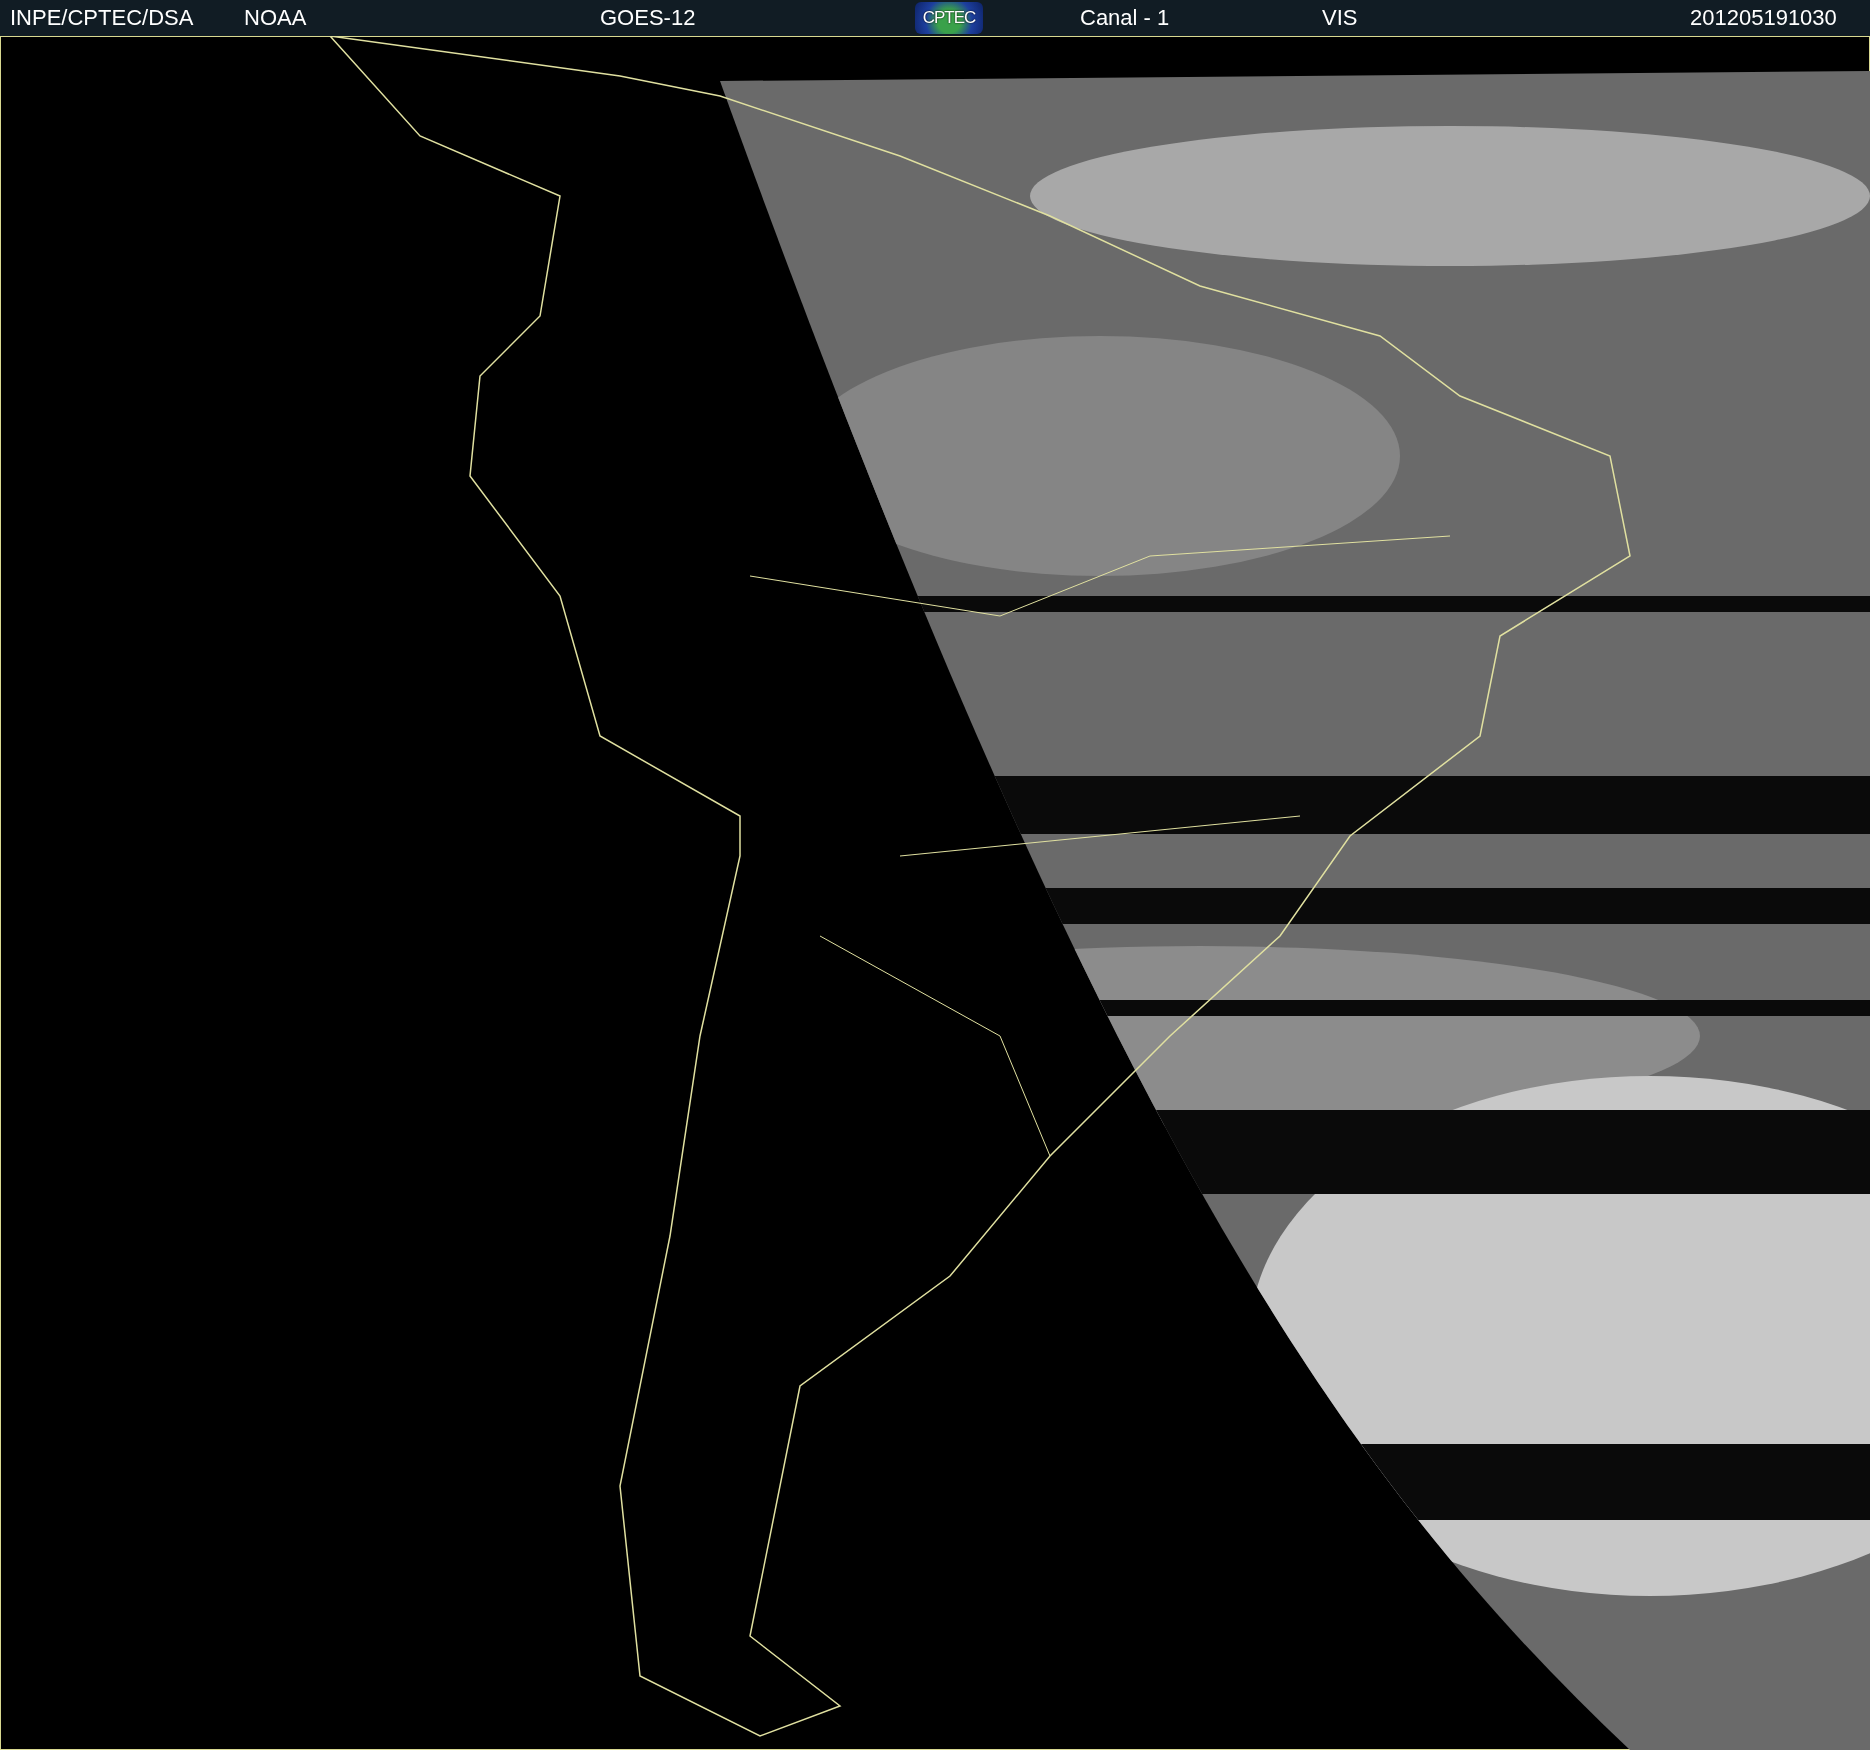 This screenshot has width=1870, height=1750. Describe the element at coordinates (276, 18) in the screenshot. I see `header-label: NOAA` at that location.